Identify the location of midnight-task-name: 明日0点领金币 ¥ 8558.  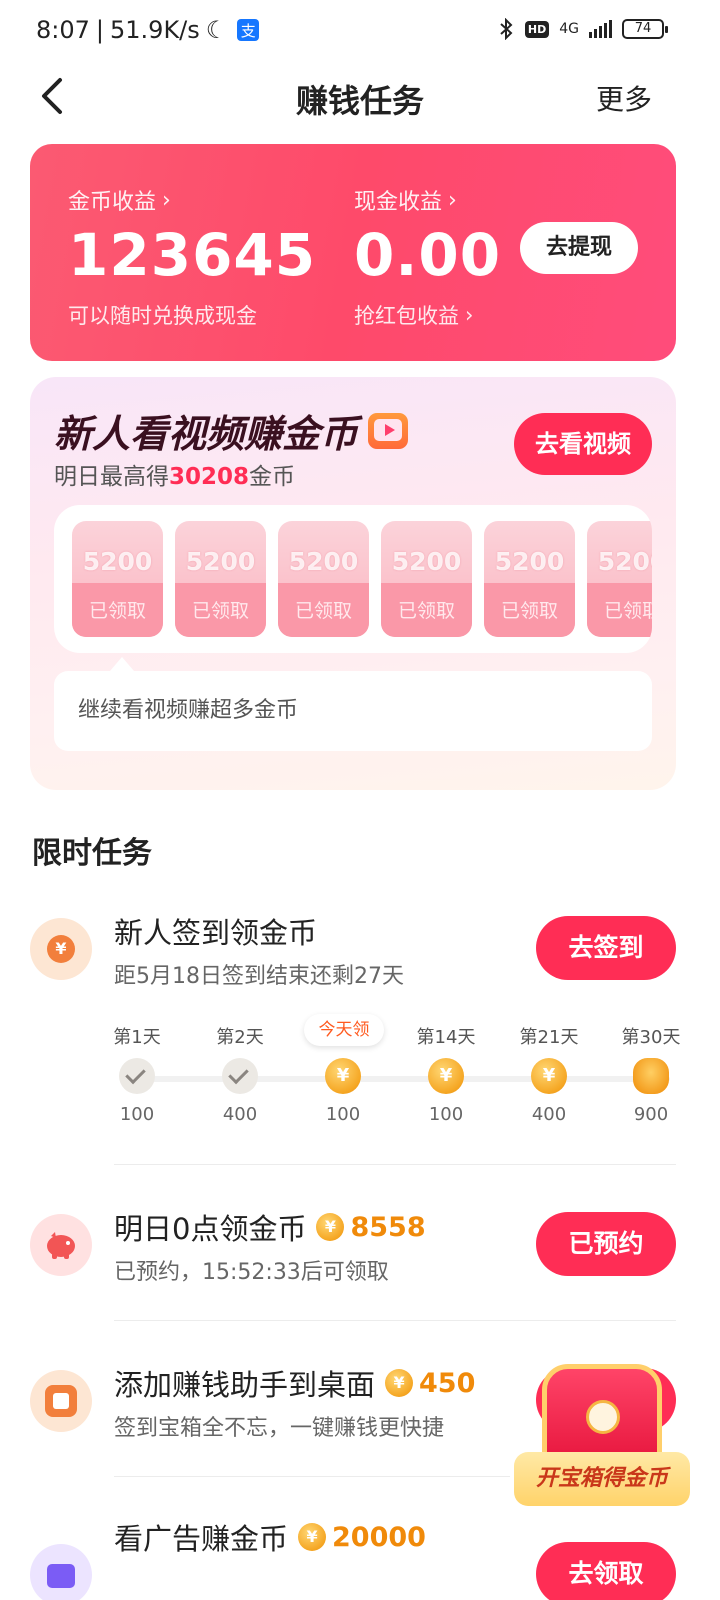
(270, 1227).